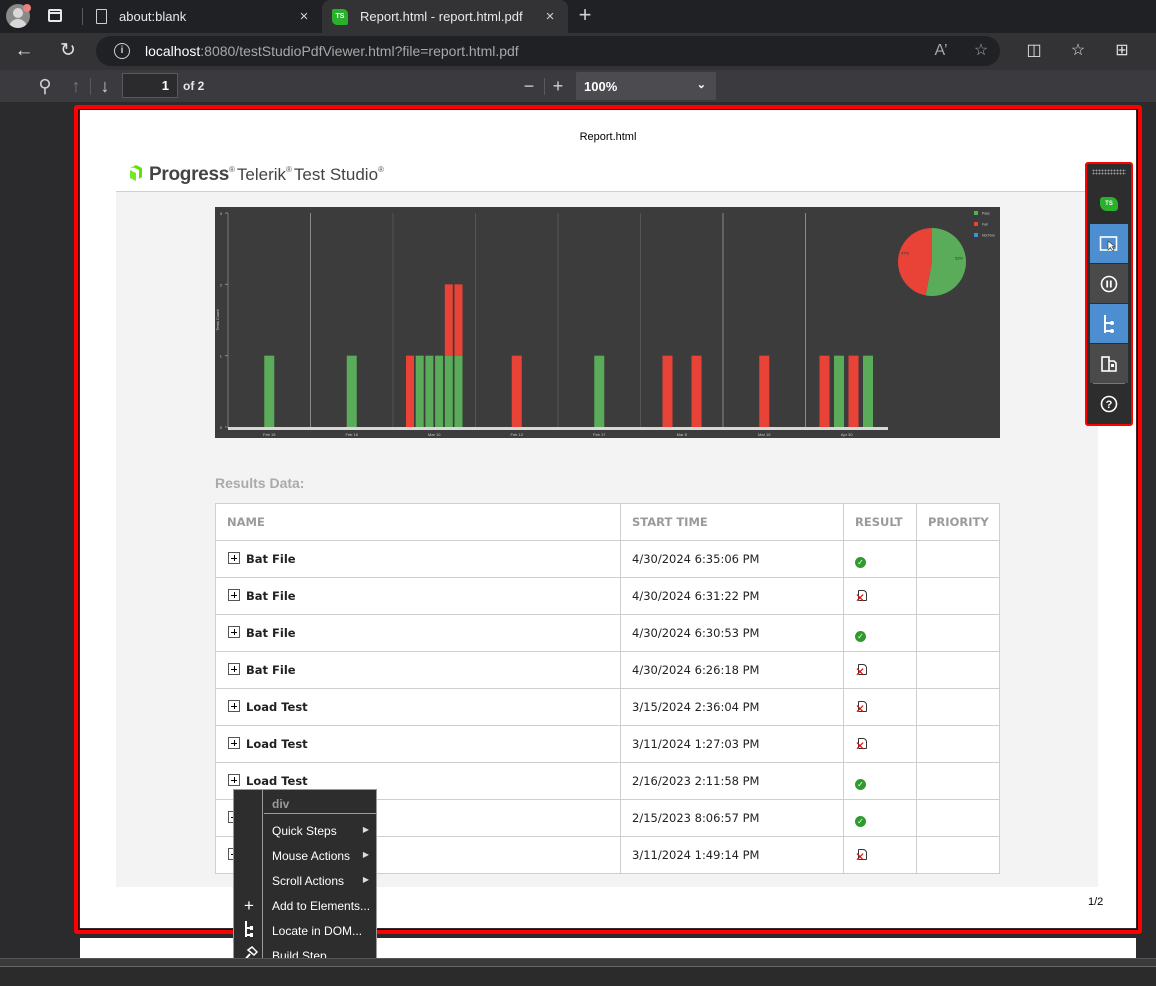 The width and height of the screenshot is (1156, 986). Describe the element at coordinates (732, 818) in the screenshot. I see `start-time-cell: 2/15/2023 8:06:57 PM` at that location.